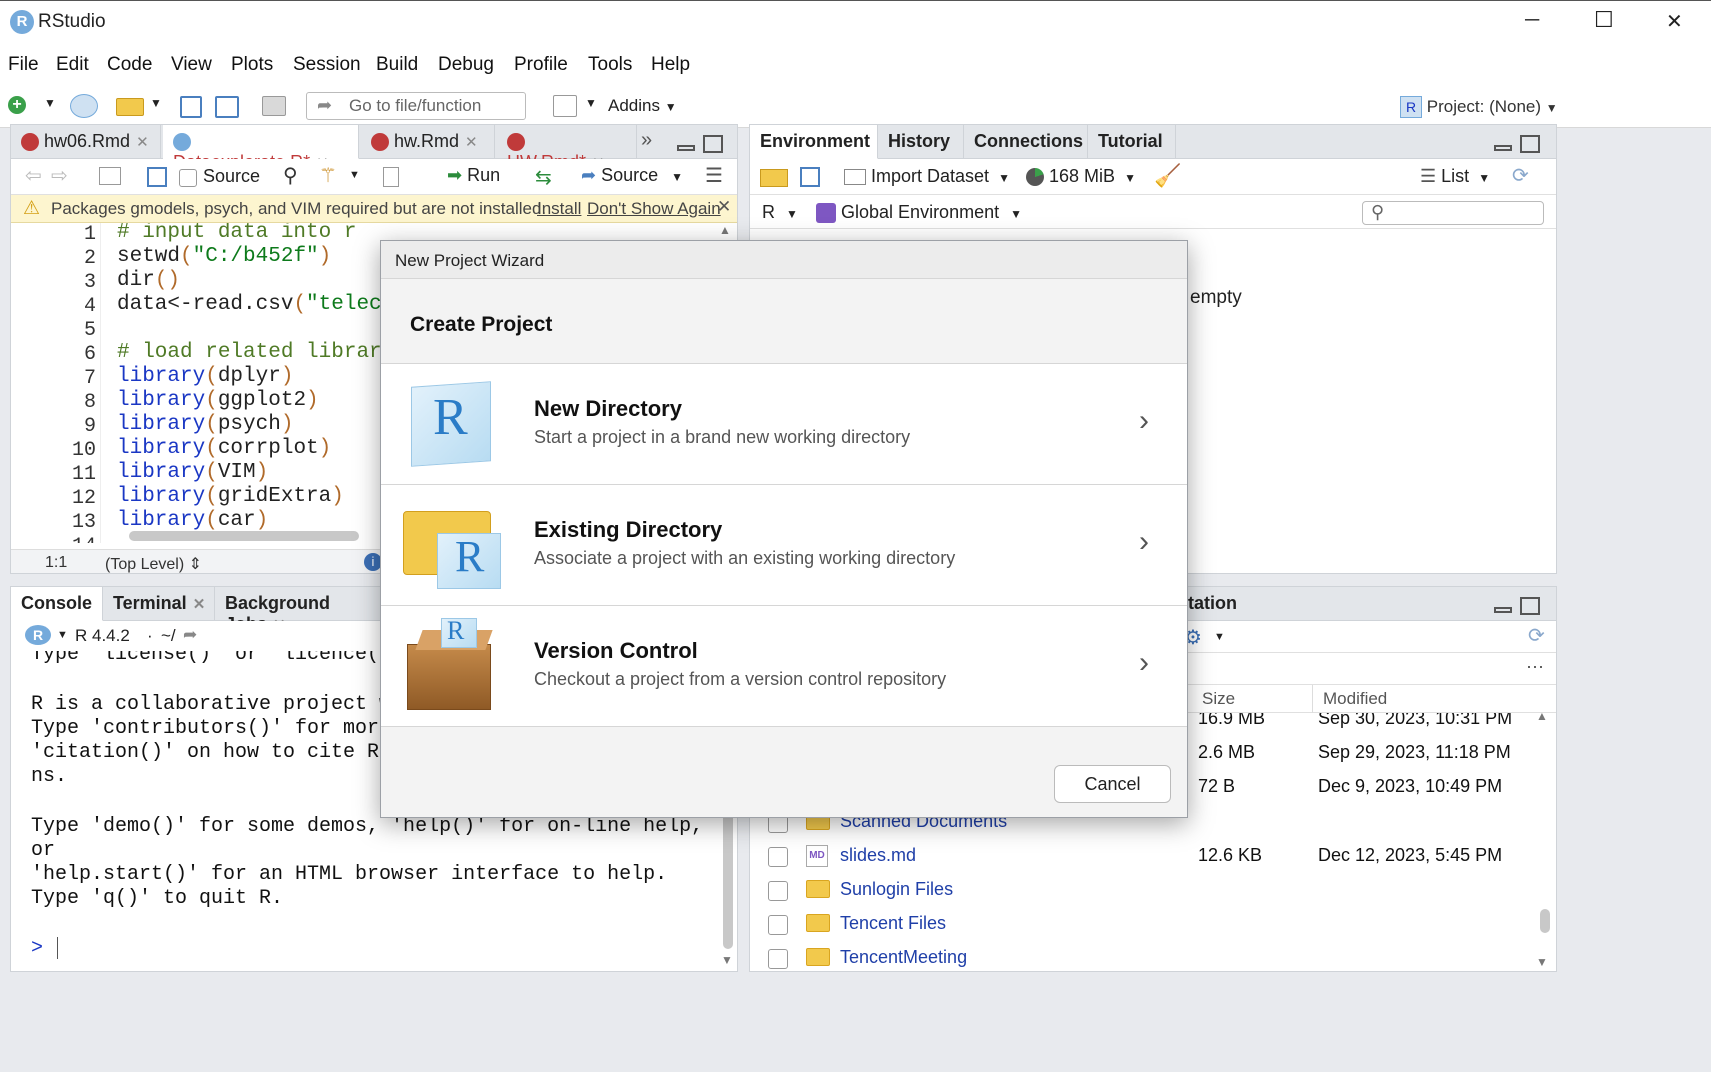  Describe the element at coordinates (227, 107) in the screenshot. I see `save-all-icon` at that location.